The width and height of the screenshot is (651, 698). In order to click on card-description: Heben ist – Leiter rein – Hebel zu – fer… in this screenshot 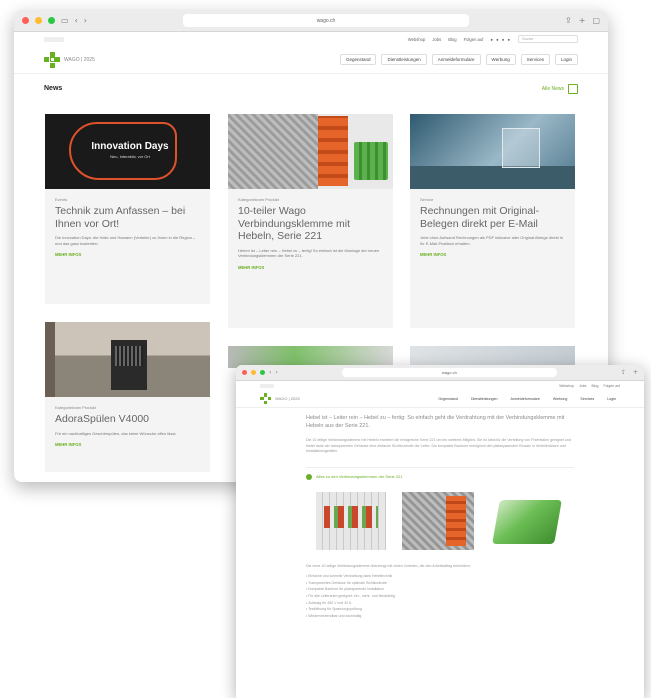, I will do `click(309, 253)`.